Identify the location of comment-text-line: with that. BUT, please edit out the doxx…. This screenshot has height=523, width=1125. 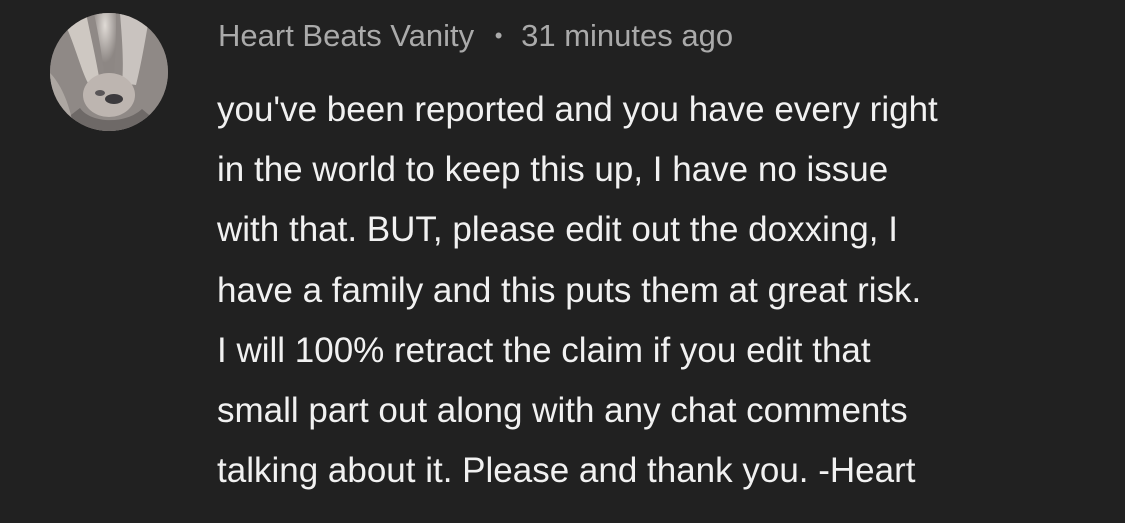
(557, 230).